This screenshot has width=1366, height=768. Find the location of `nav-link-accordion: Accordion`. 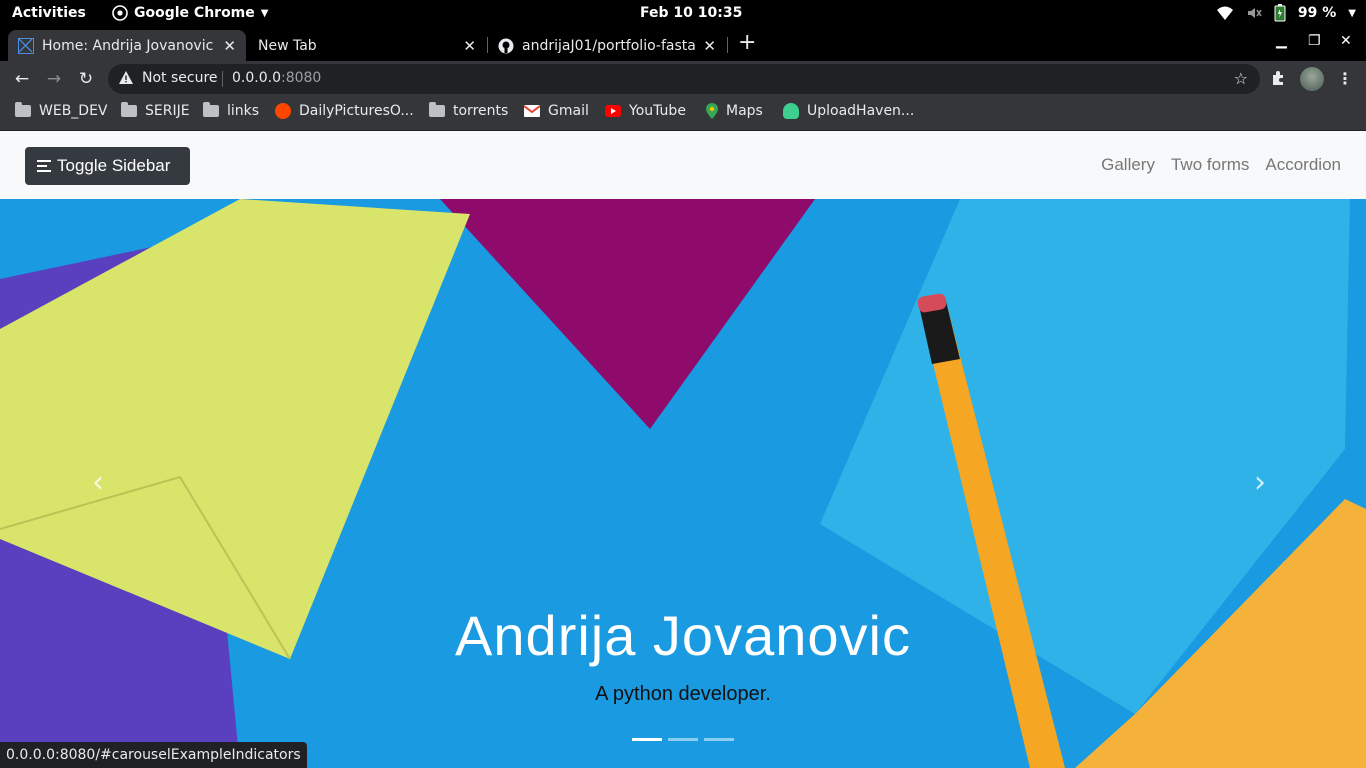

nav-link-accordion: Accordion is located at coordinates (1303, 165).